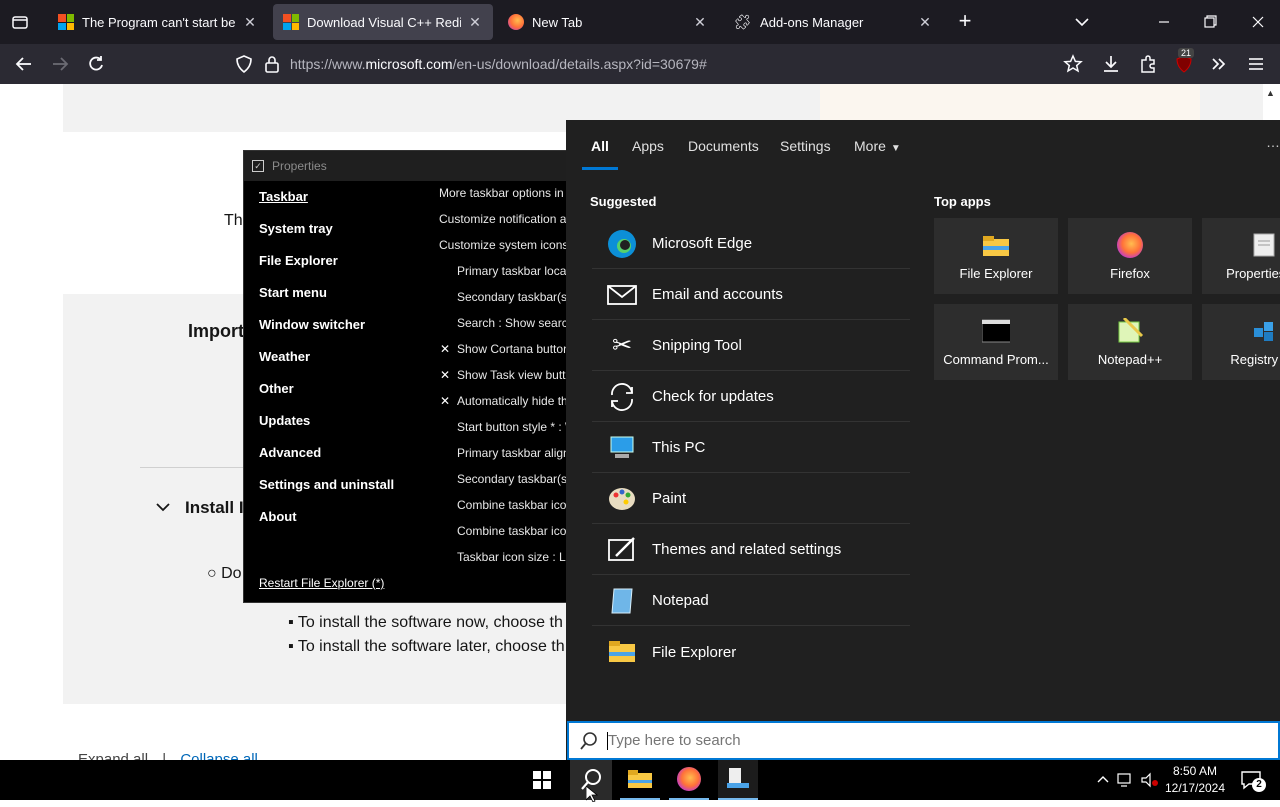  I want to click on suggestion-check-updates: Check for updates, so click(751, 397).